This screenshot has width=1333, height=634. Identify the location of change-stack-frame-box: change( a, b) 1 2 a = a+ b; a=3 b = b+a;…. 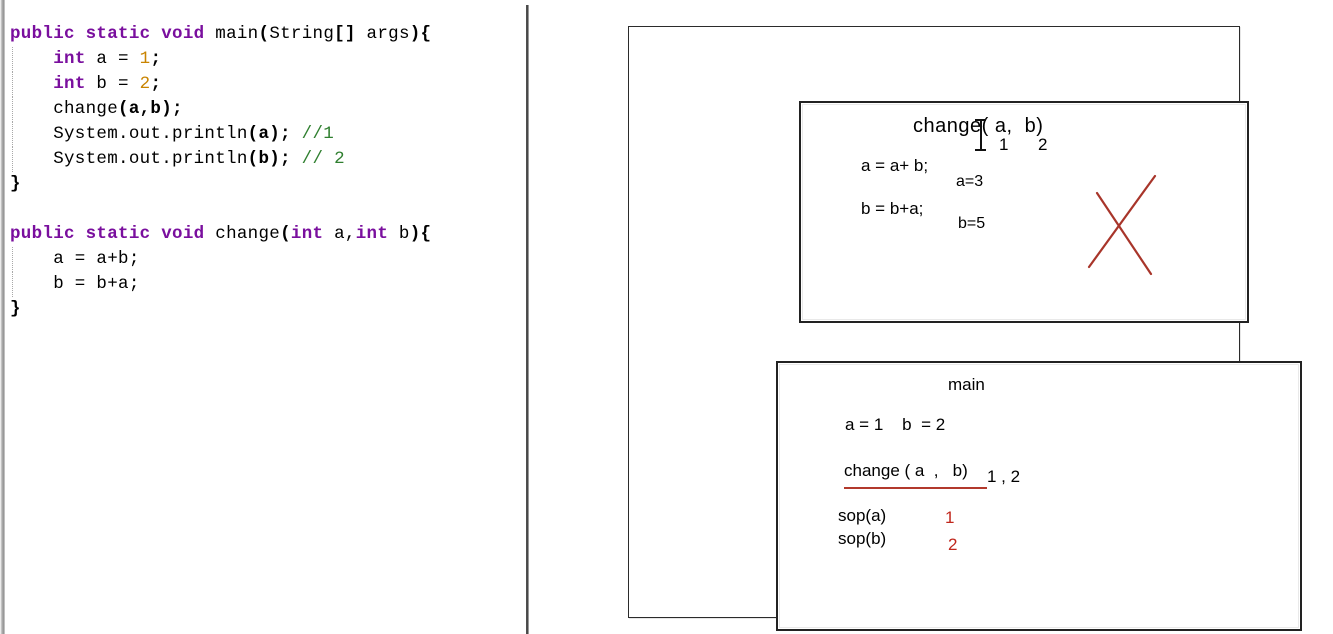
(1024, 212).